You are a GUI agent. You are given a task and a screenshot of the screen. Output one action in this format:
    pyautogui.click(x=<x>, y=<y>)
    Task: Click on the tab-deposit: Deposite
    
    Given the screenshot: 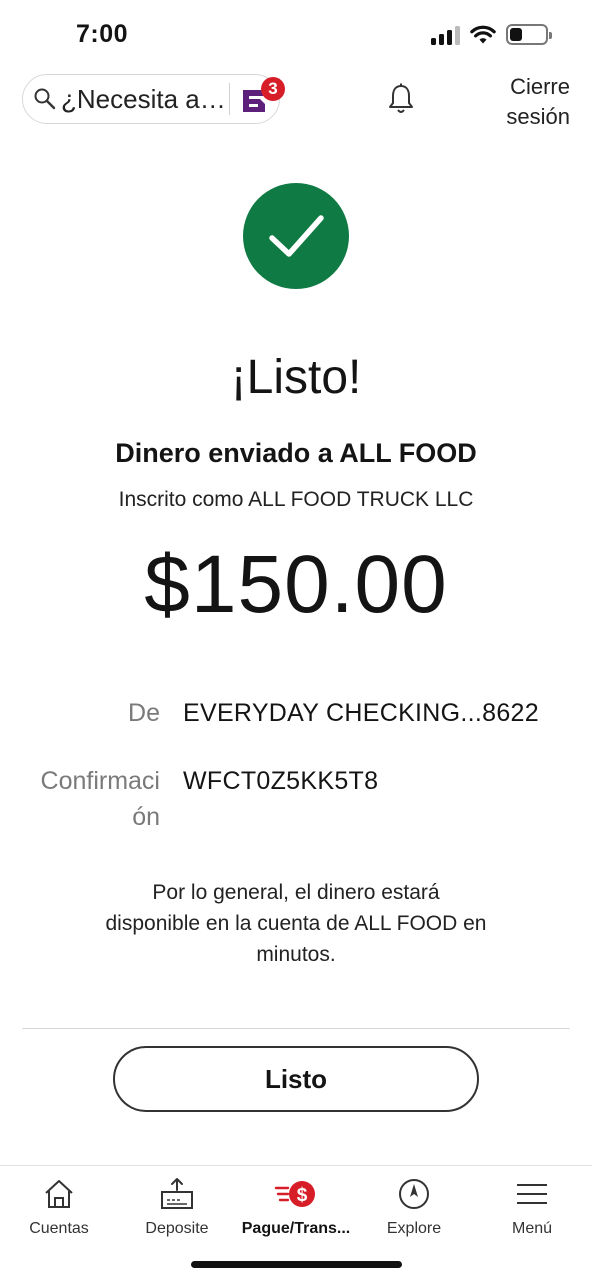 What is the action you would take?
    pyautogui.click(x=177, y=1206)
    